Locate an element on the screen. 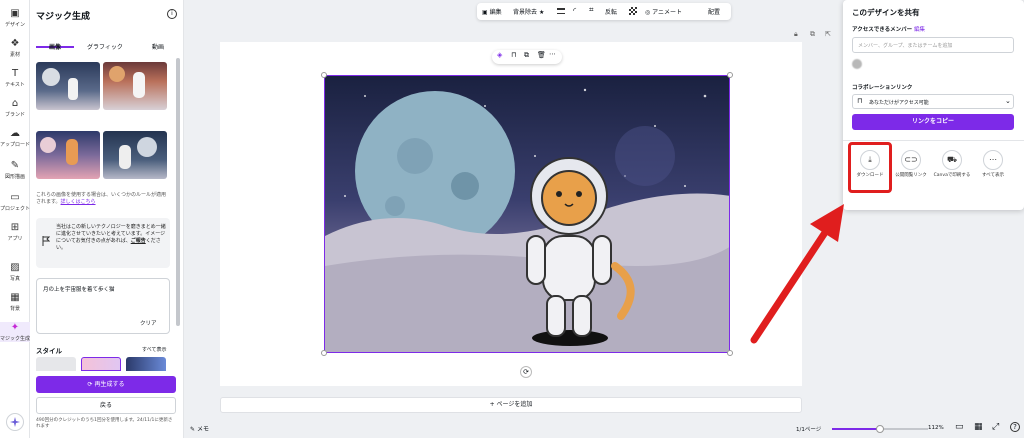 Image resolution: width=1024 pixels, height=438 pixels. back-button: 戻る is located at coordinates (106, 405).